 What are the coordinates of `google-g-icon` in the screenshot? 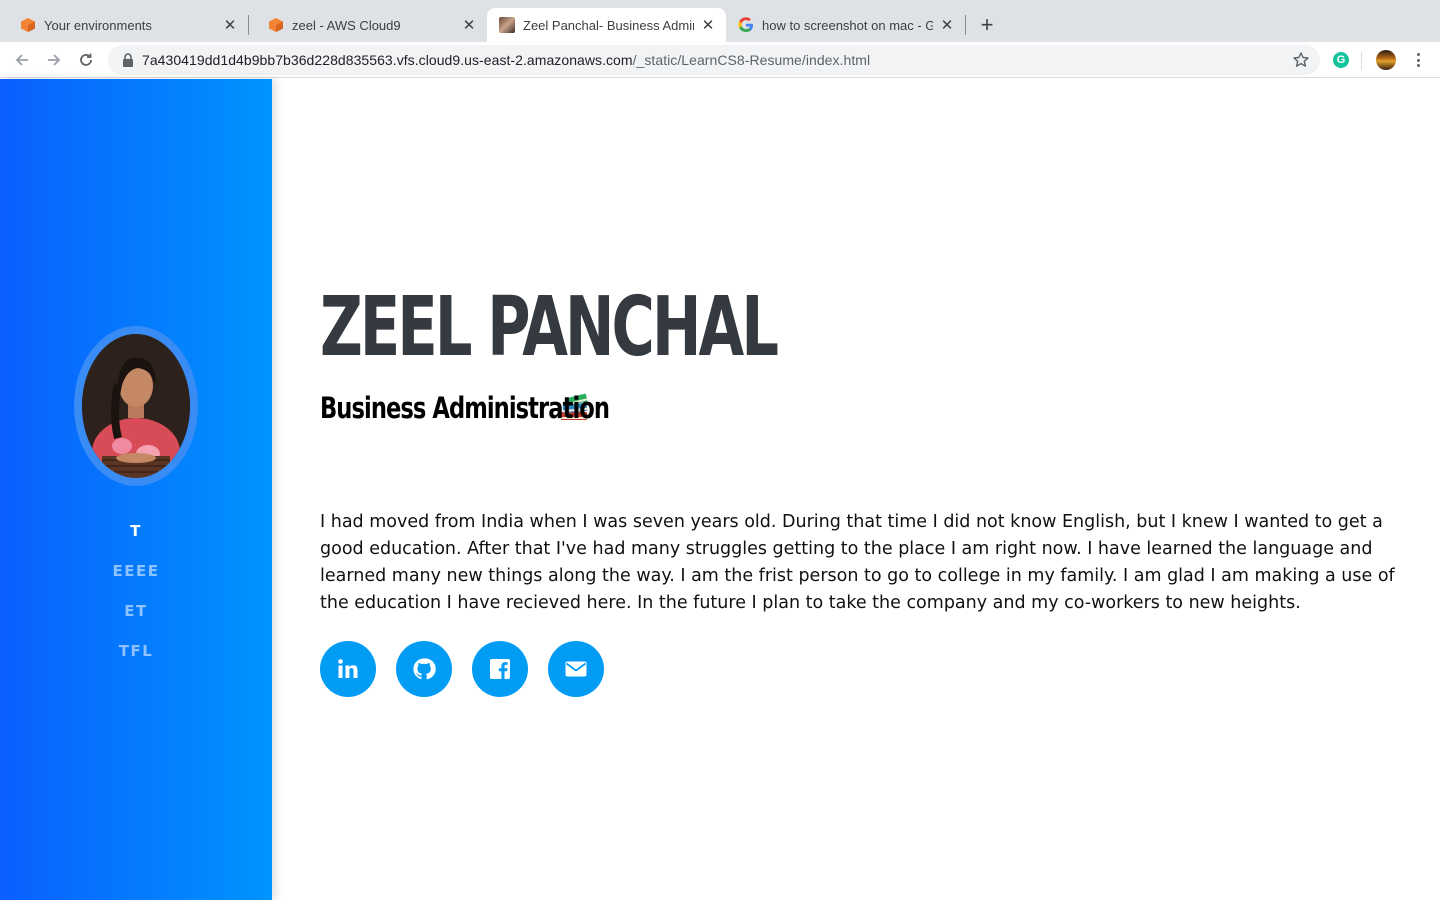 It's located at (745, 24).